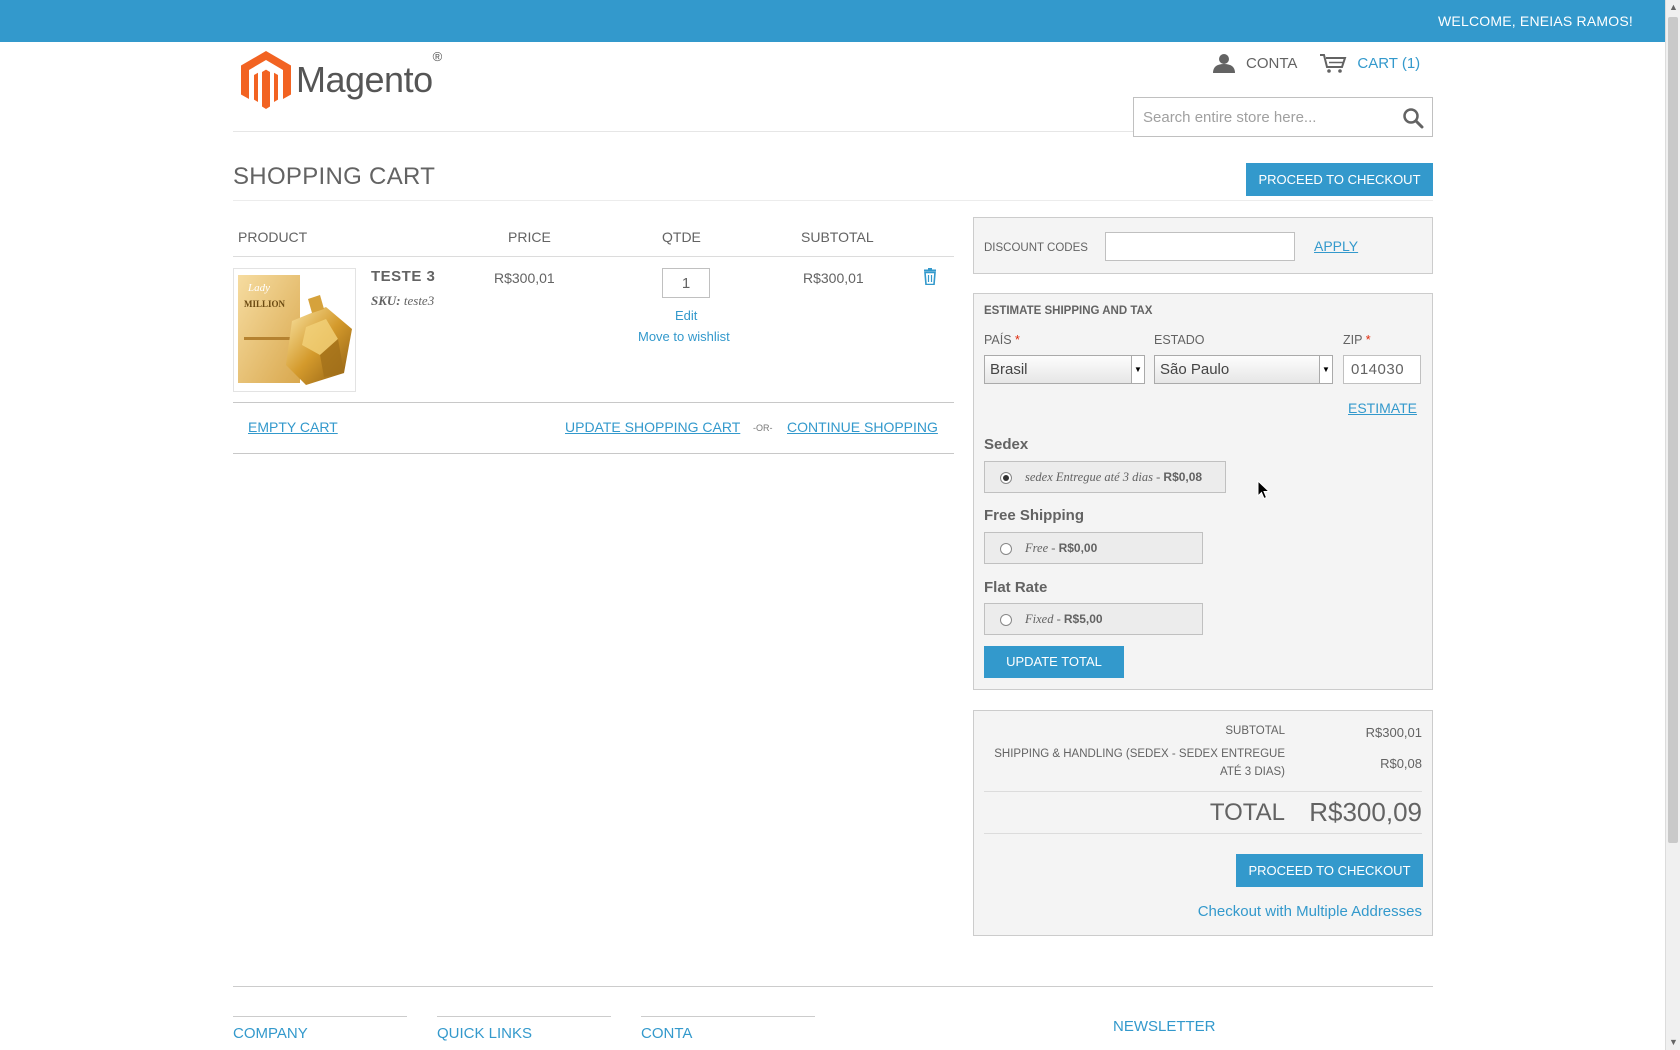 The width and height of the screenshot is (1680, 1050). What do you see at coordinates (1316, 63) in the screenshot?
I see `header-links: CONTA CART (1)` at bounding box center [1316, 63].